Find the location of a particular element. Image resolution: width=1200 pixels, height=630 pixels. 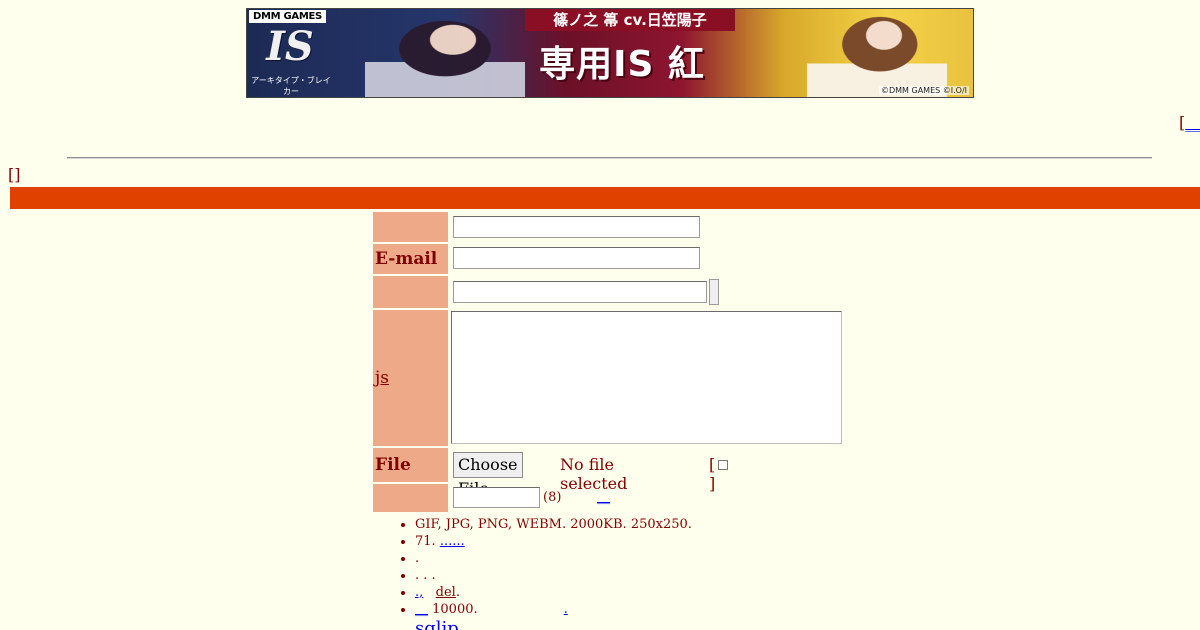

name-input is located at coordinates (576, 227).